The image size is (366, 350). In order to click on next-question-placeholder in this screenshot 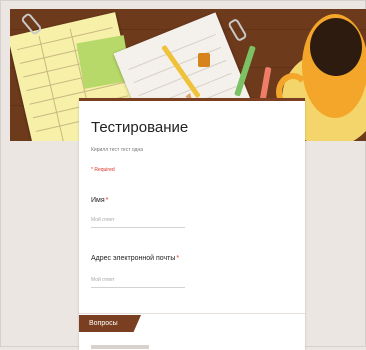, I will do `click(120, 347)`.